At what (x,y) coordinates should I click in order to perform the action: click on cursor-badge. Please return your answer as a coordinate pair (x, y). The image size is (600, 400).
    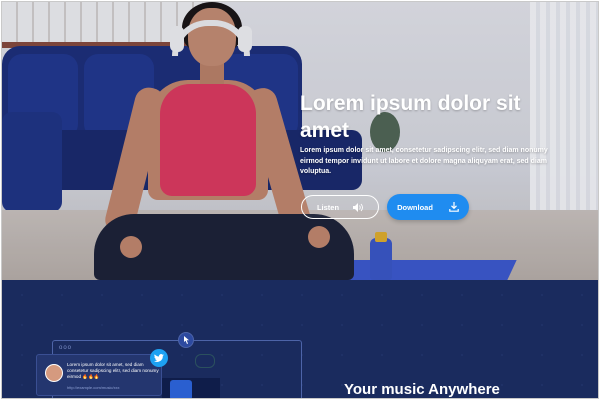
    Looking at the image, I should click on (186, 340).